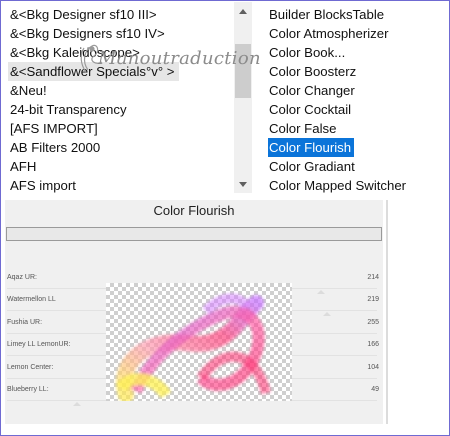 The image size is (450, 436). I want to click on param-value: 49, so click(359, 389).